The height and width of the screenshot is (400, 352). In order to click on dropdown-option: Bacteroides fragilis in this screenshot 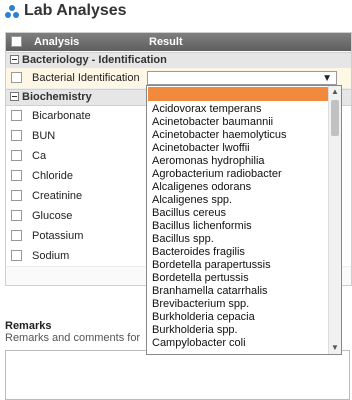, I will do `click(198, 252)`.